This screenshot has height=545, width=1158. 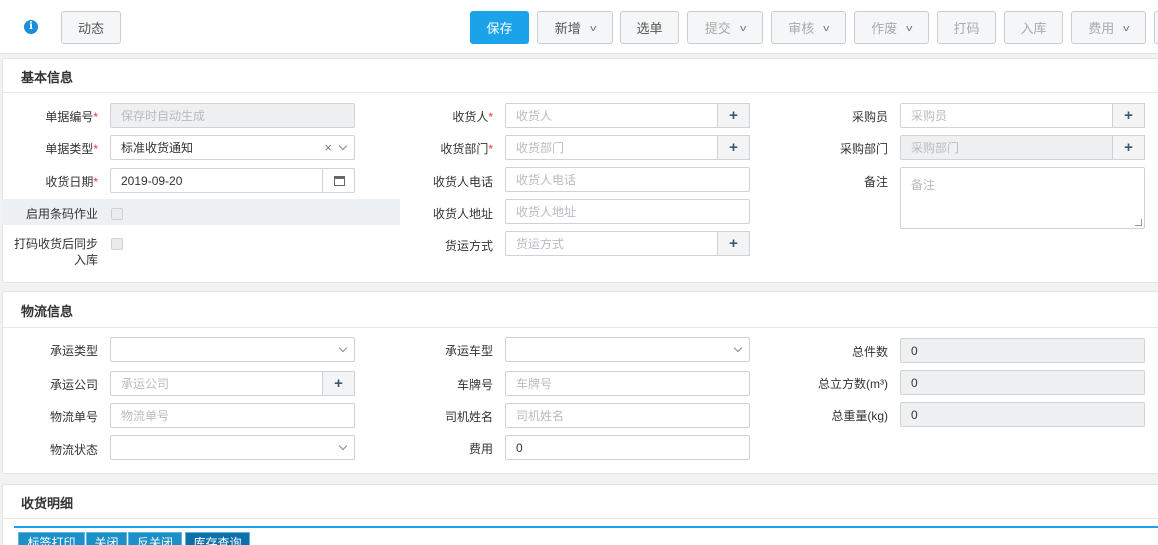 I want to click on ship-method-input: 货运方式 +, so click(x=627, y=243).